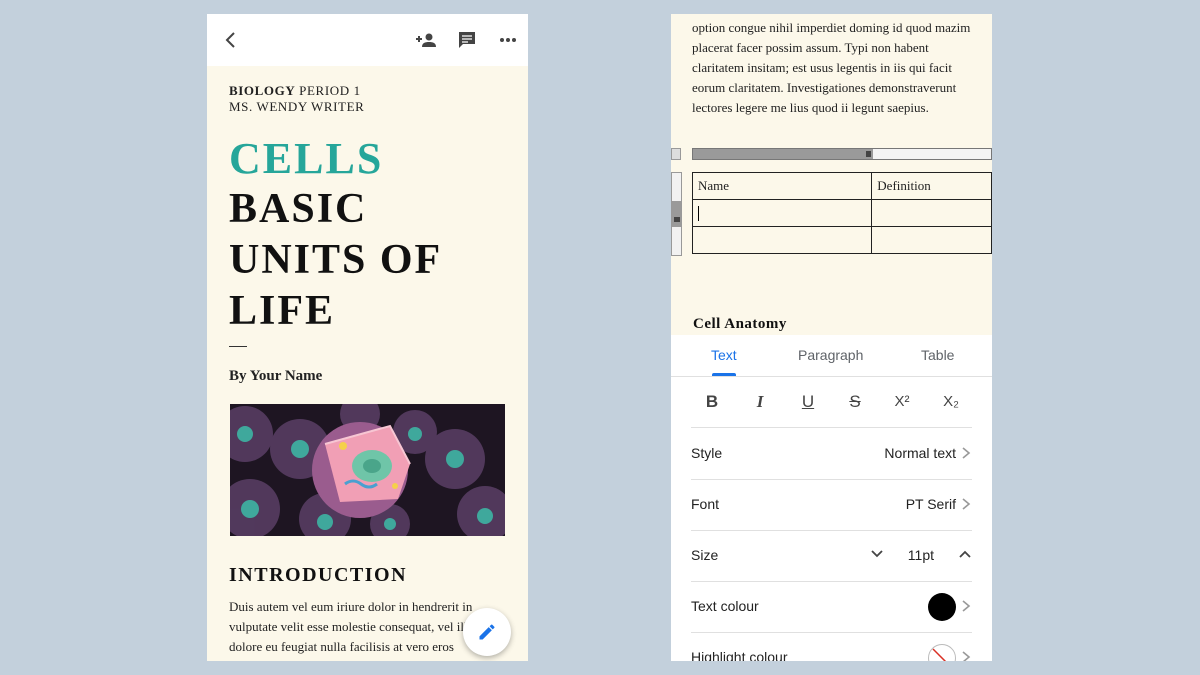  I want to click on document-title: BASIC UNITS OF LIFE, so click(374, 260).